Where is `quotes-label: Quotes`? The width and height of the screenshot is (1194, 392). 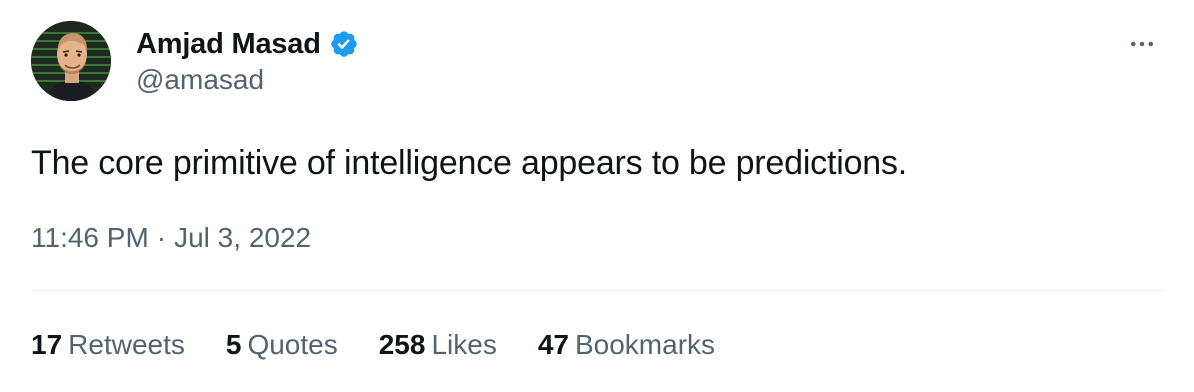 quotes-label: Quotes is located at coordinates (292, 344).